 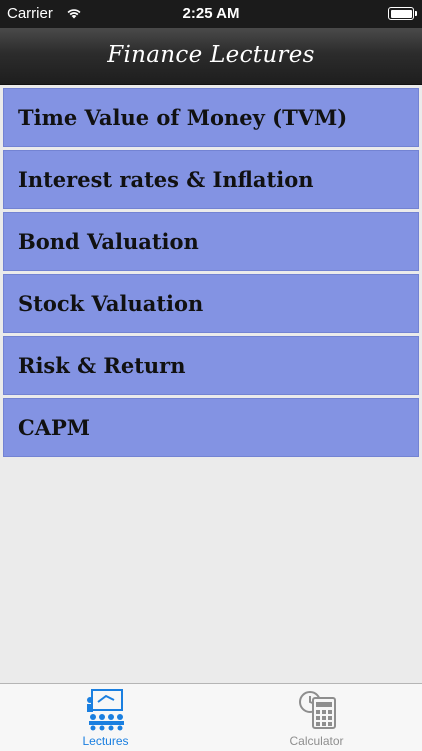 I want to click on calendar-calculator-icon, so click(x=317, y=710).